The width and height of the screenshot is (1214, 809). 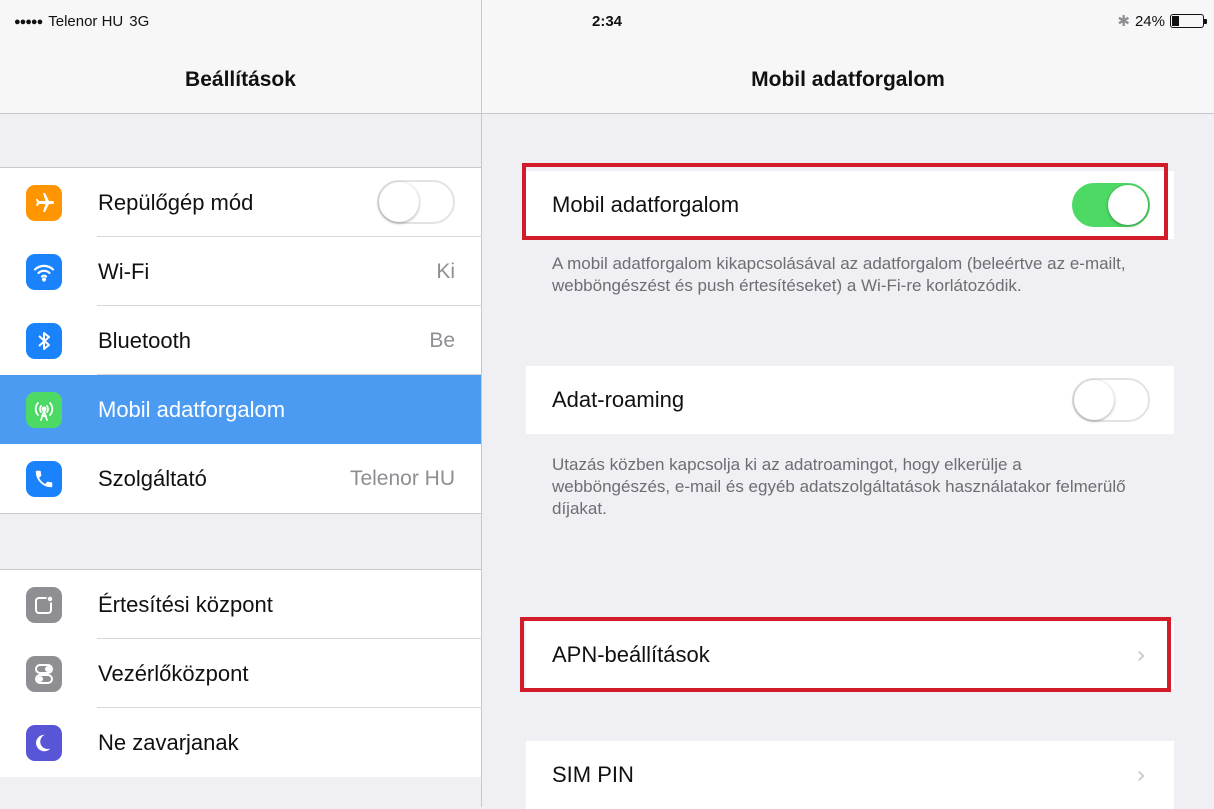 What do you see at coordinates (850, 205) in the screenshot?
I see `mobile-data-row: Mobil adatforgalom` at bounding box center [850, 205].